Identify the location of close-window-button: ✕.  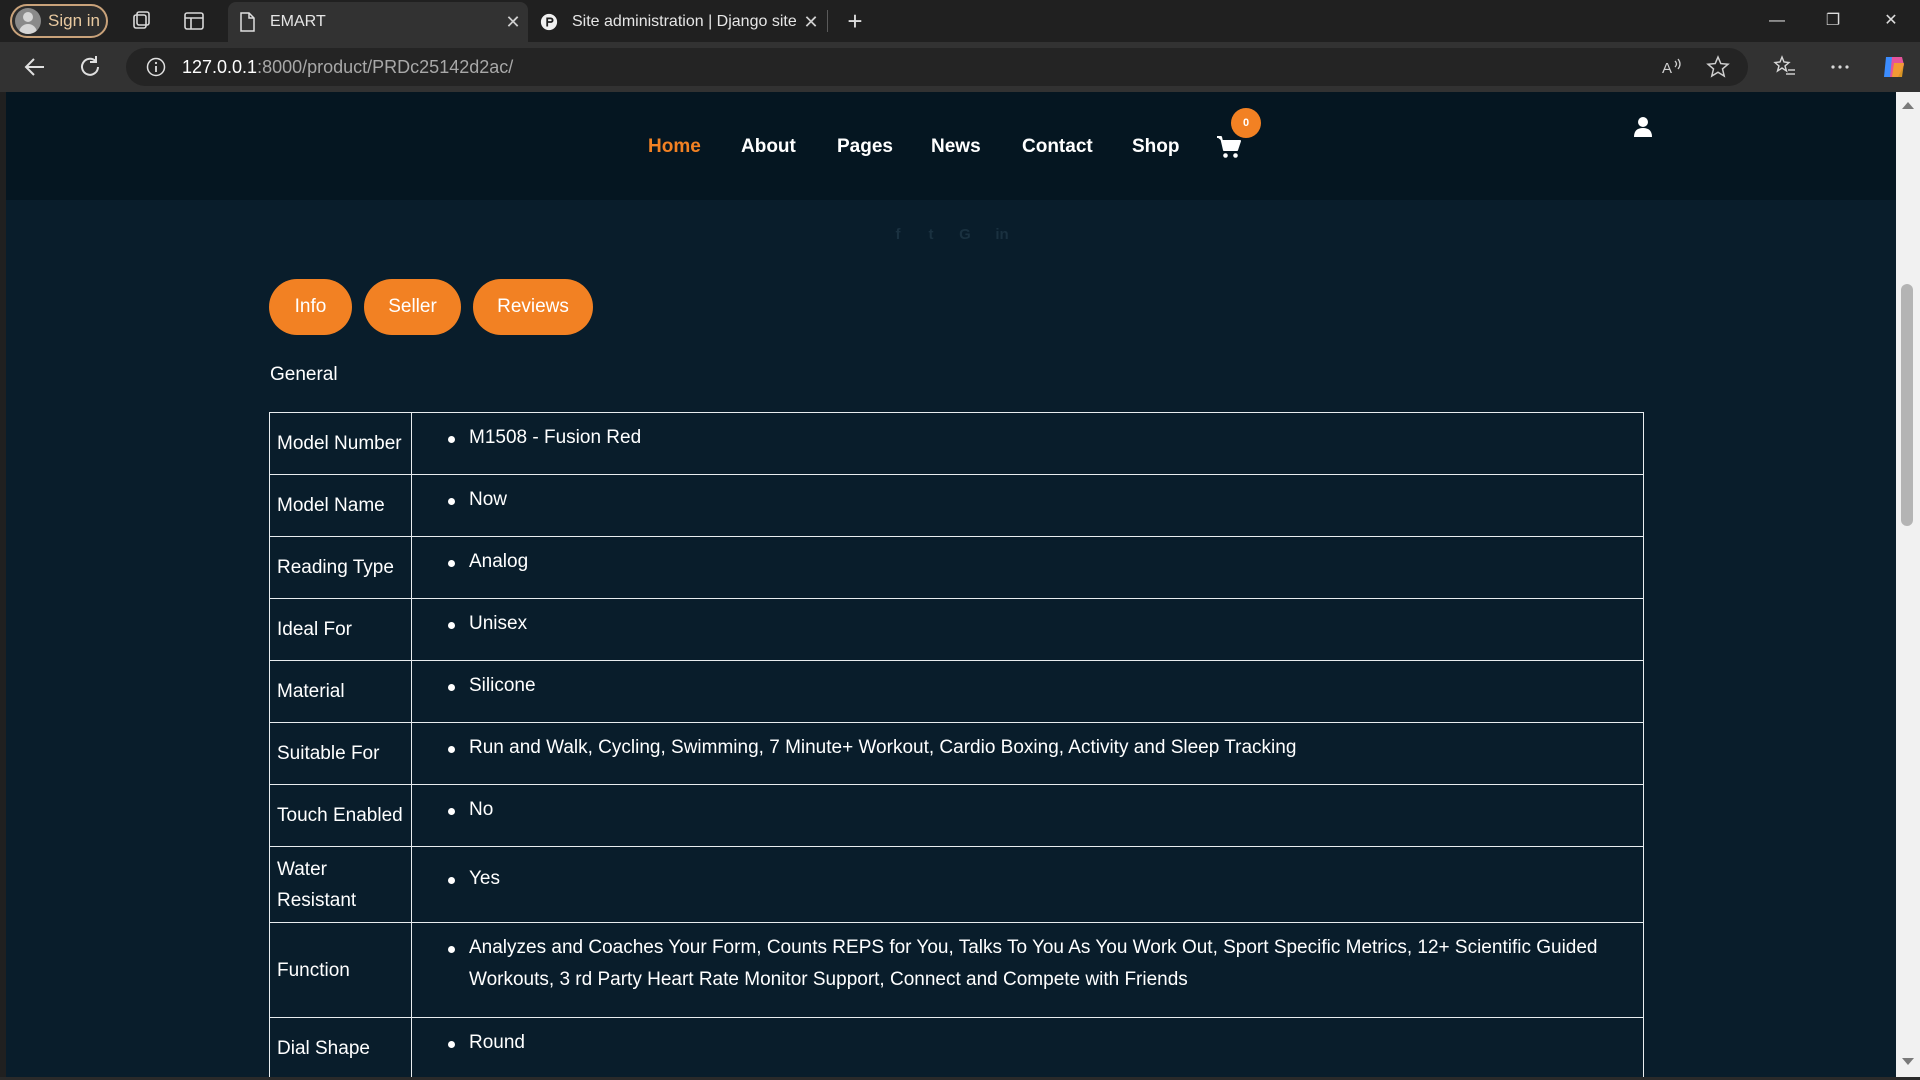
(1891, 21).